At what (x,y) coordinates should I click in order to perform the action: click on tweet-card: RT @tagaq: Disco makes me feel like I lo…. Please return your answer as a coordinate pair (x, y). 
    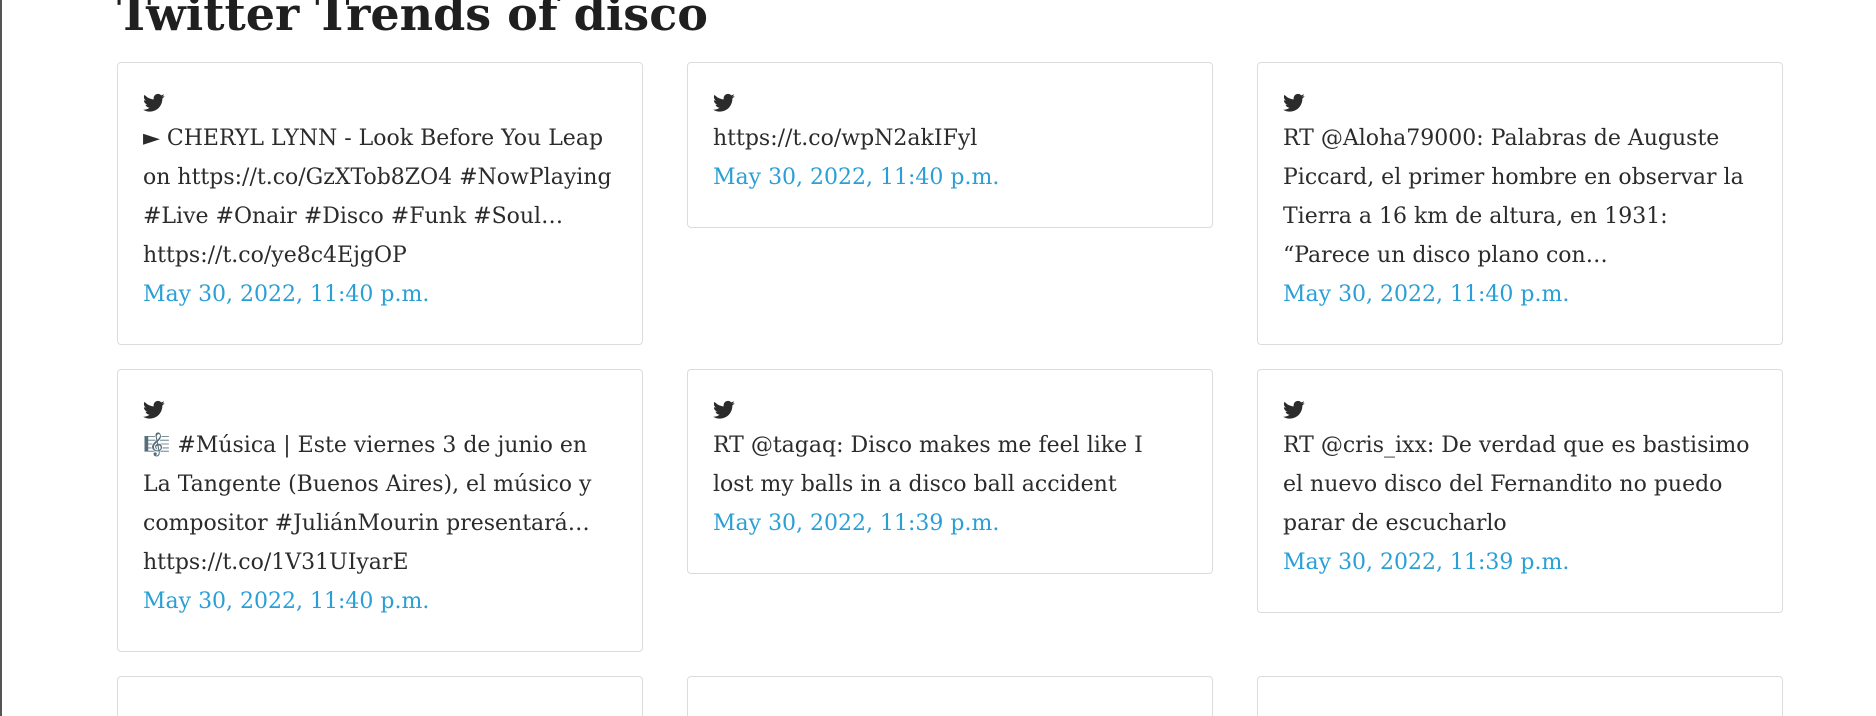
    Looking at the image, I should click on (950, 471).